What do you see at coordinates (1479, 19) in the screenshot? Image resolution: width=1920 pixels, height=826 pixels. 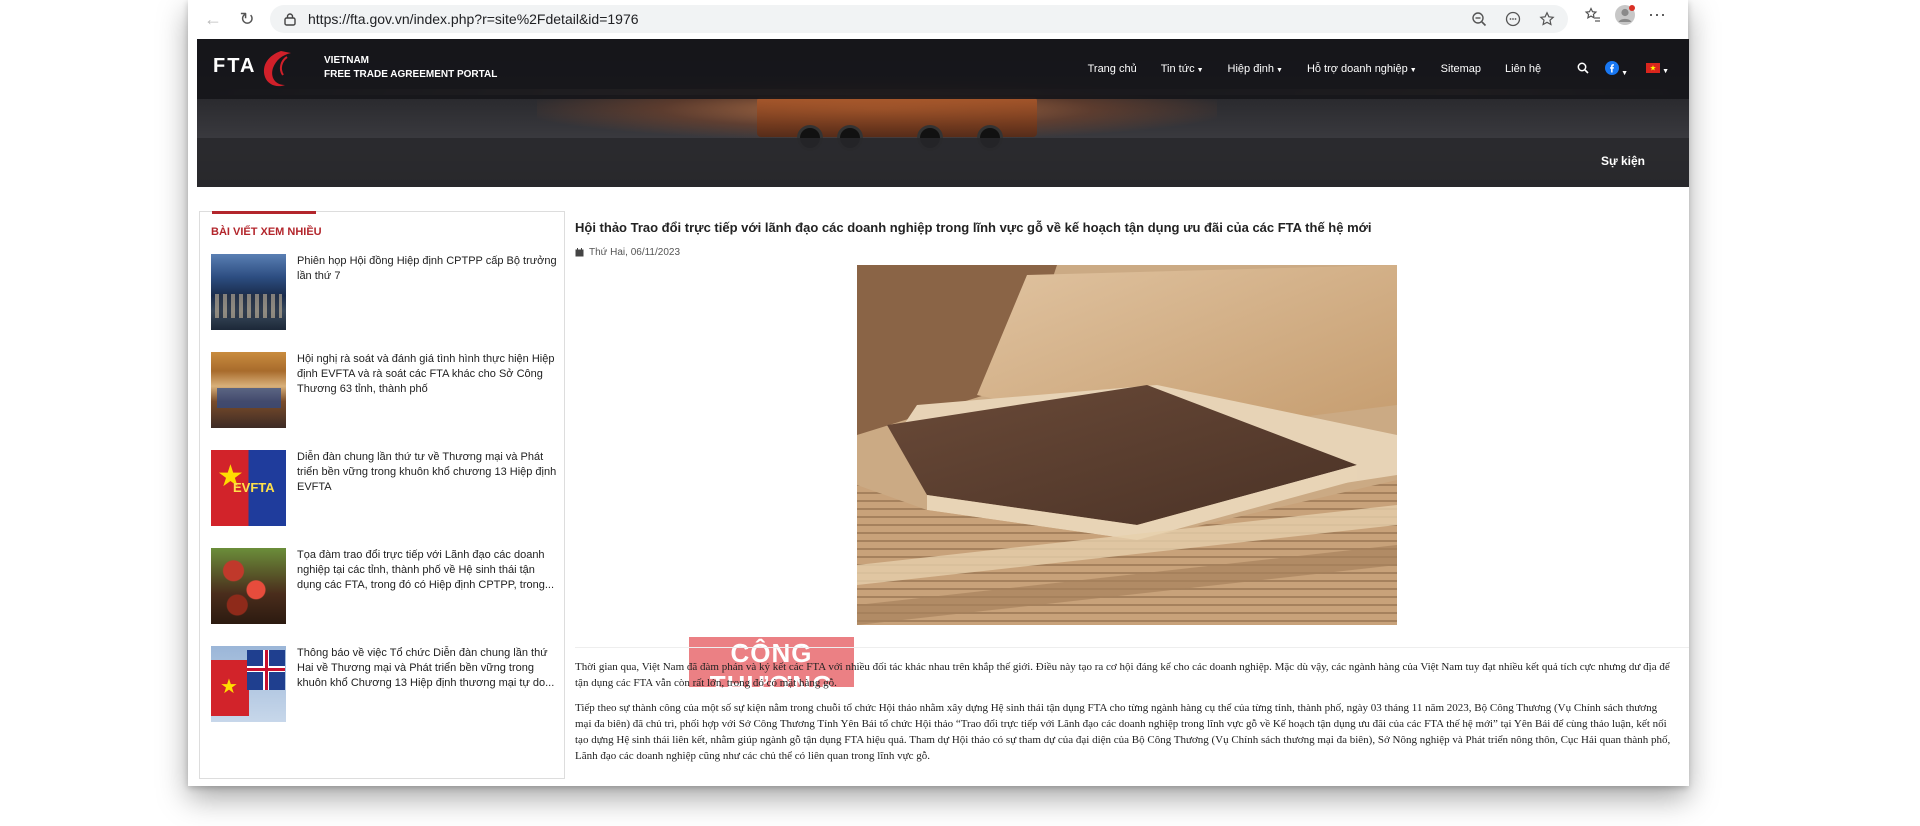 I see `zoom-out-icon` at bounding box center [1479, 19].